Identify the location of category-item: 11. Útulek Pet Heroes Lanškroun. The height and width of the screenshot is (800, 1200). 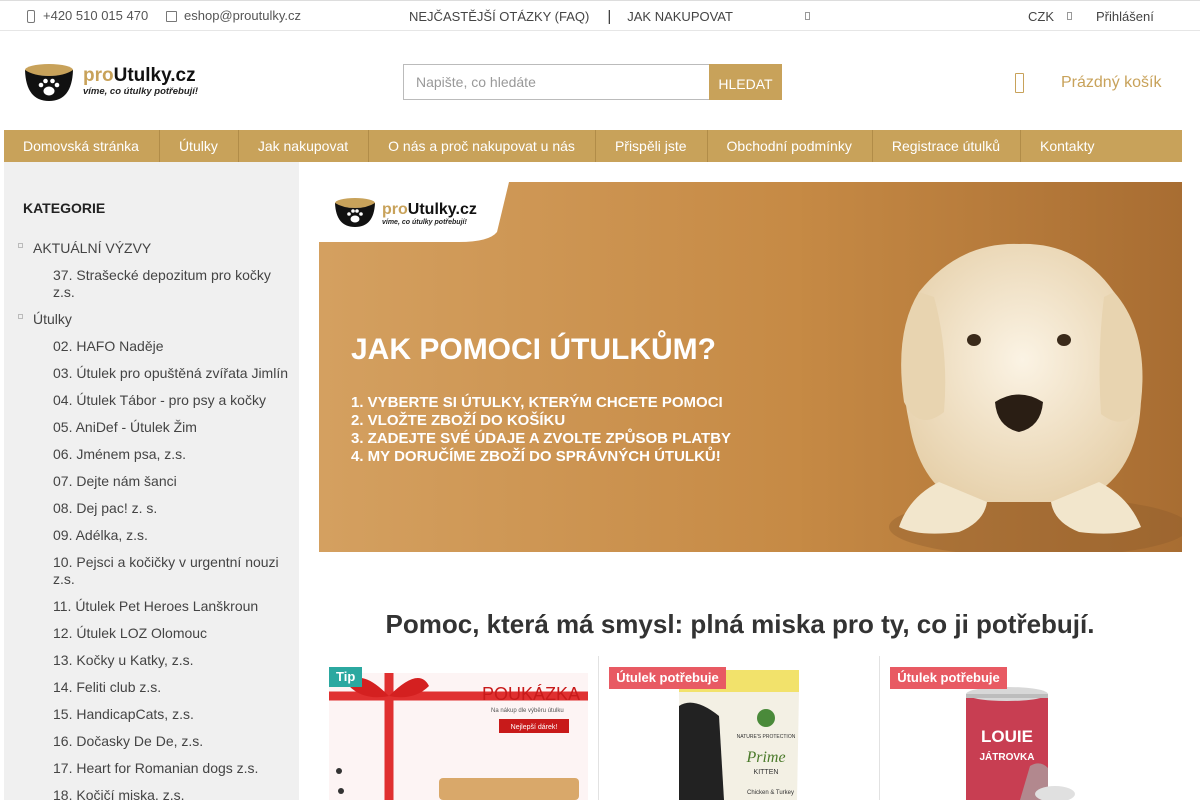
(151, 606).